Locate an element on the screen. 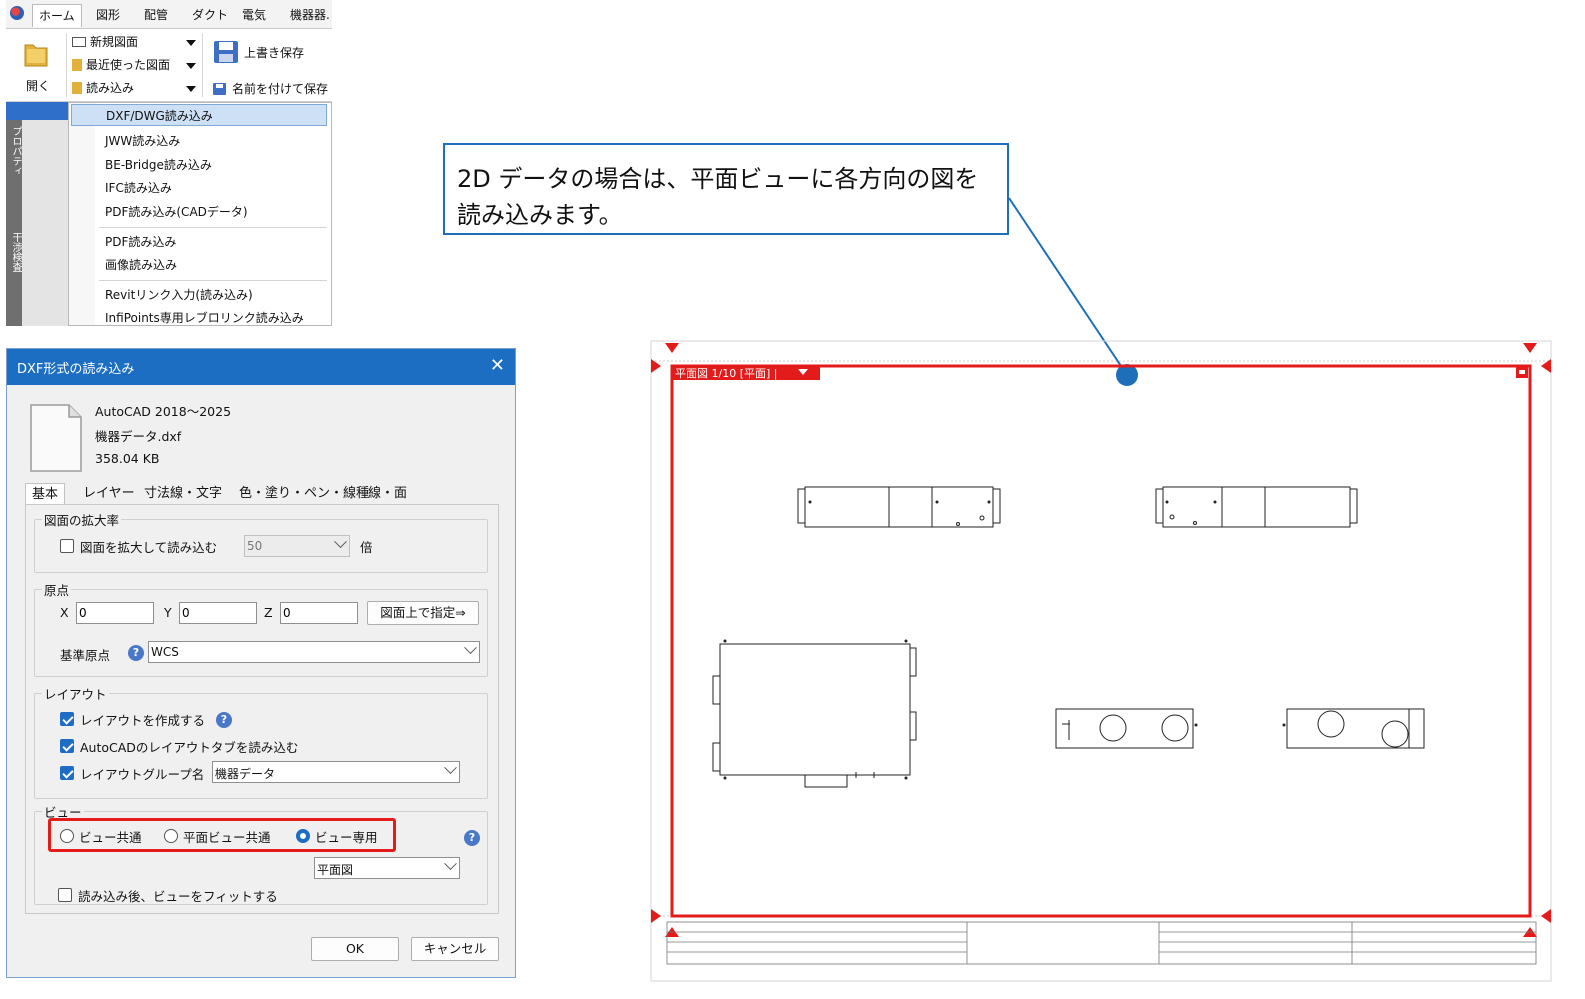 This screenshot has width=1585, height=999. view-label: 平面図 1/10 [平面] | is located at coordinates (726, 373).